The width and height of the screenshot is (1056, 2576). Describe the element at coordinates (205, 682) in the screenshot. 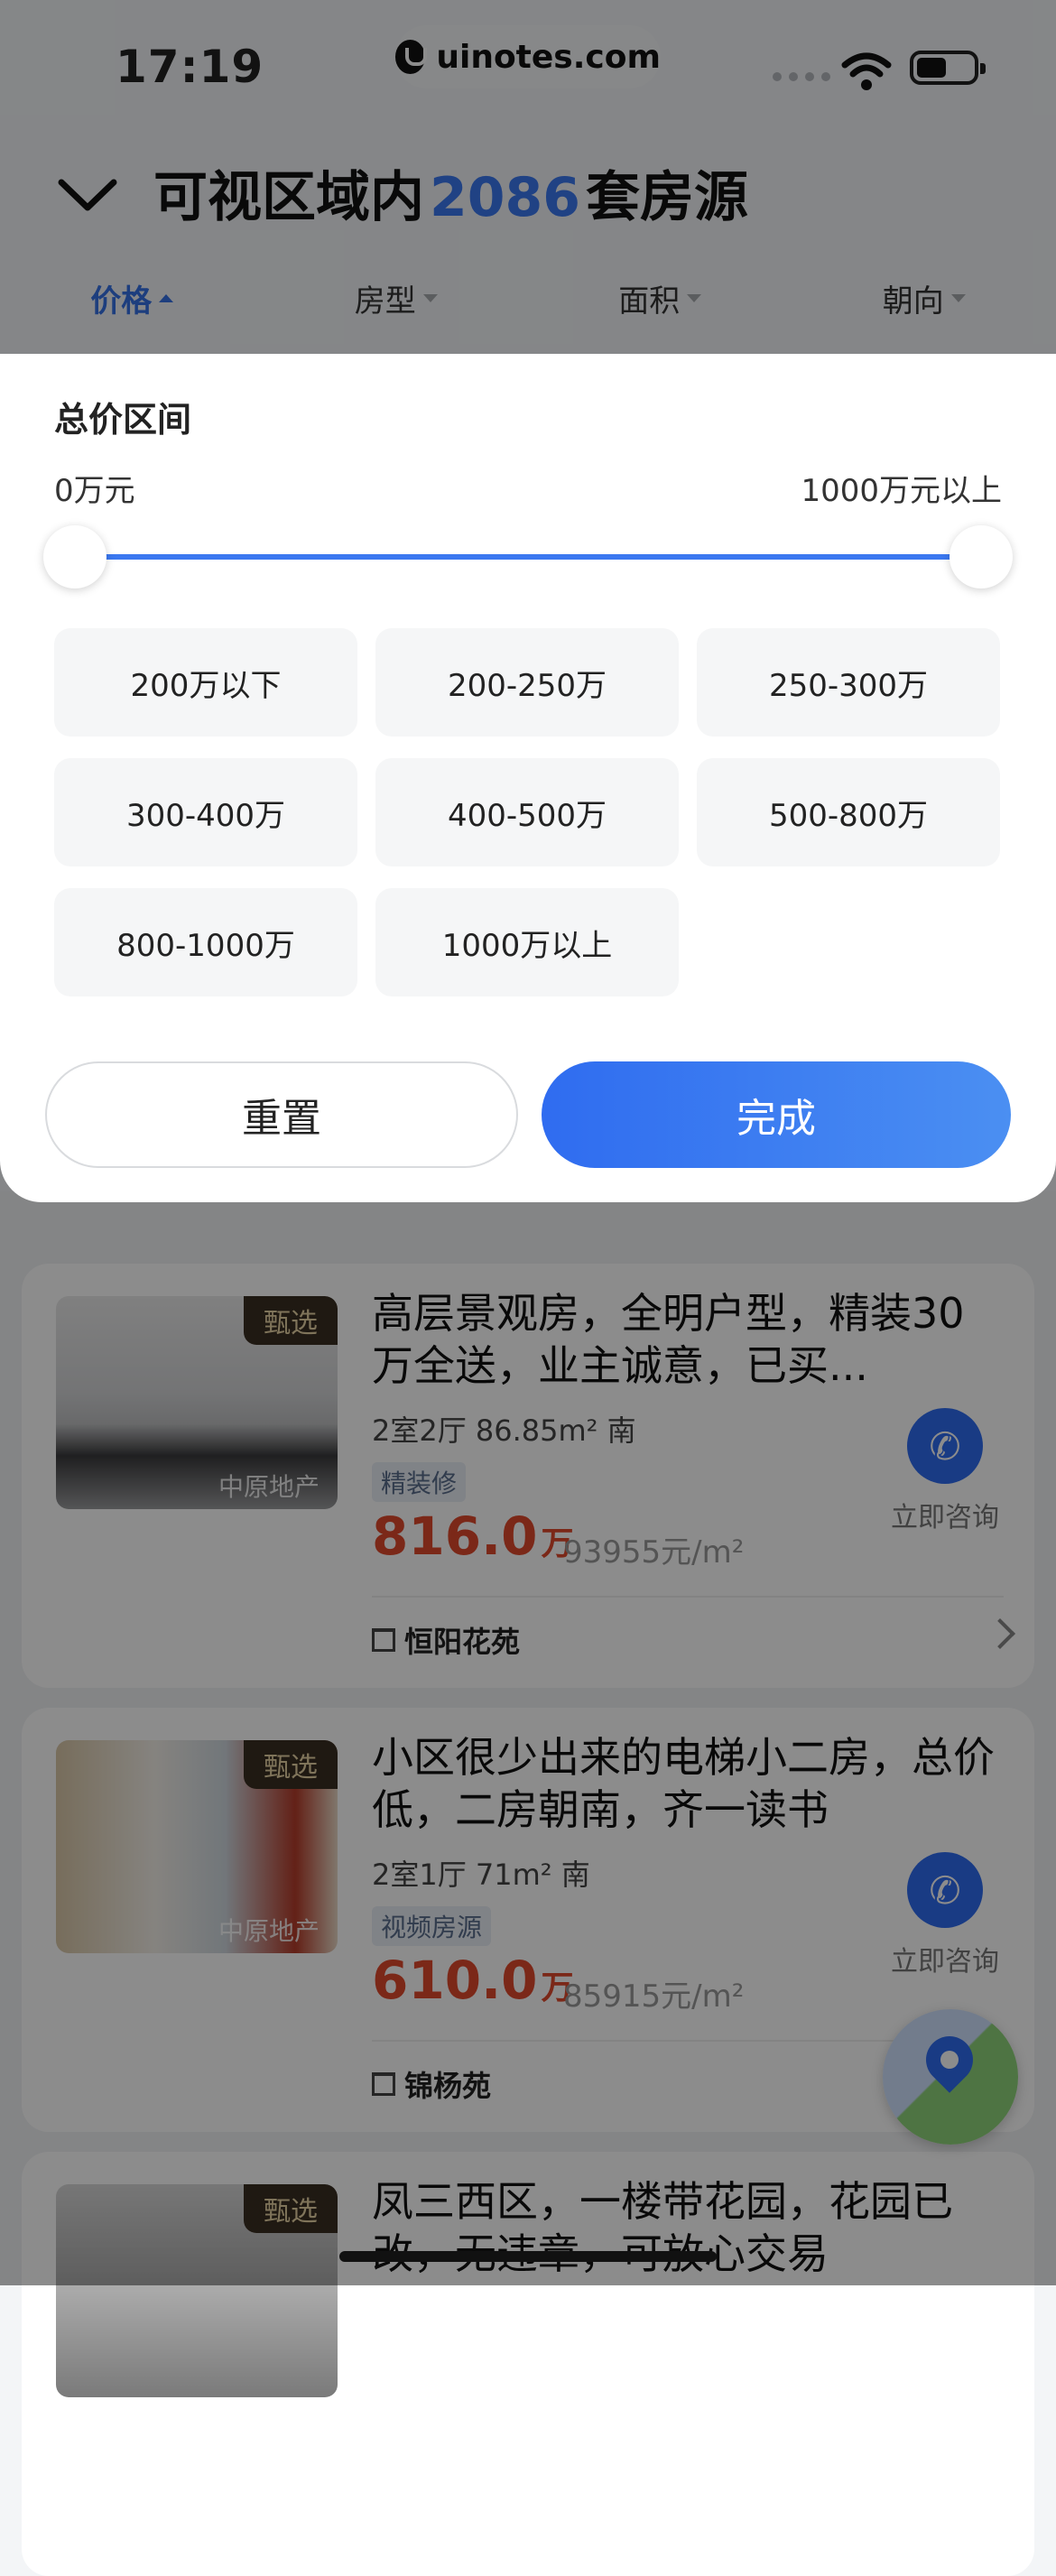

I see `price-option: 200万以下` at that location.